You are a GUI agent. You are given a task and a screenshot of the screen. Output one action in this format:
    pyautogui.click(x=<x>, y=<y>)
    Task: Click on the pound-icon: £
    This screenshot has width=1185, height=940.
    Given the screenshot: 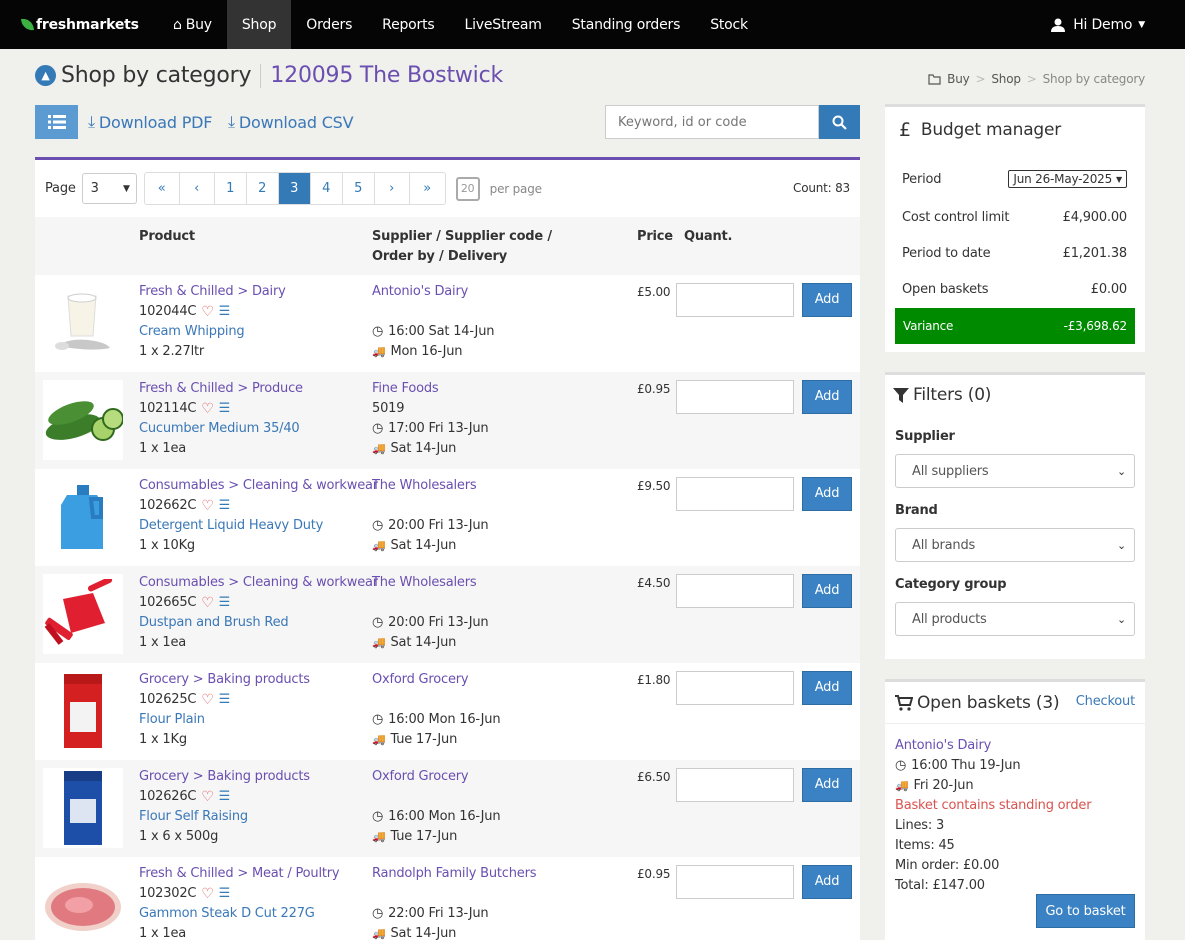 What is the action you would take?
    pyautogui.click(x=905, y=130)
    